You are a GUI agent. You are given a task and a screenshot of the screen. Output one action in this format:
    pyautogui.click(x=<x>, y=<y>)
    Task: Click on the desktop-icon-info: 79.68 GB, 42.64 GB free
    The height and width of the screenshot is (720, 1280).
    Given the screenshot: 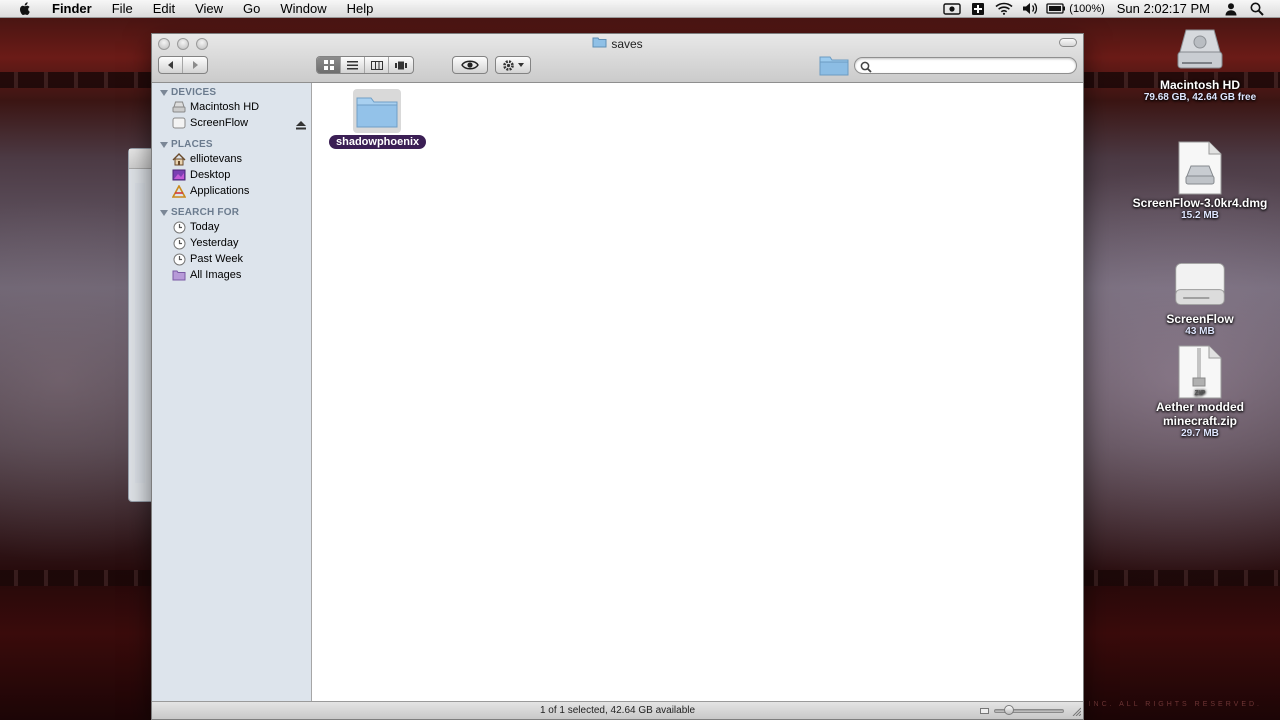 What is the action you would take?
    pyautogui.click(x=1200, y=97)
    